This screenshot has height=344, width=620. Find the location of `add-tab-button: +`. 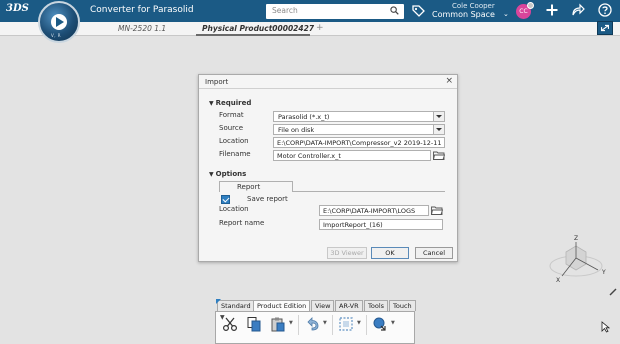

add-tab-button: + is located at coordinates (320, 28).